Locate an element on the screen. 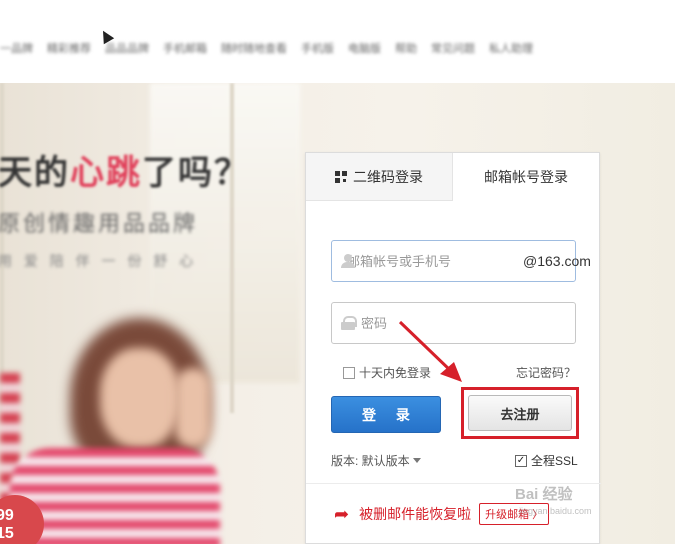 The height and width of the screenshot is (544, 675). watermark-url: jingyan.baidu.com is located at coordinates (555, 511).